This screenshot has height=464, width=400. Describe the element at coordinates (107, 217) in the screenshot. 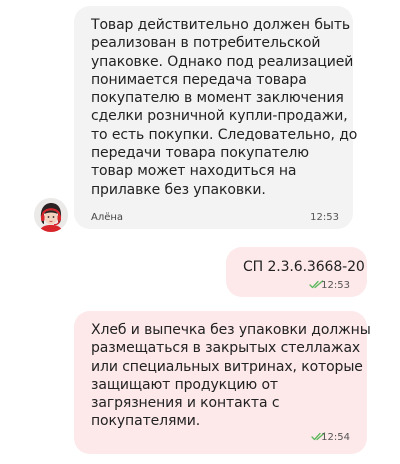

I see `sender-name: Алёна` at that location.